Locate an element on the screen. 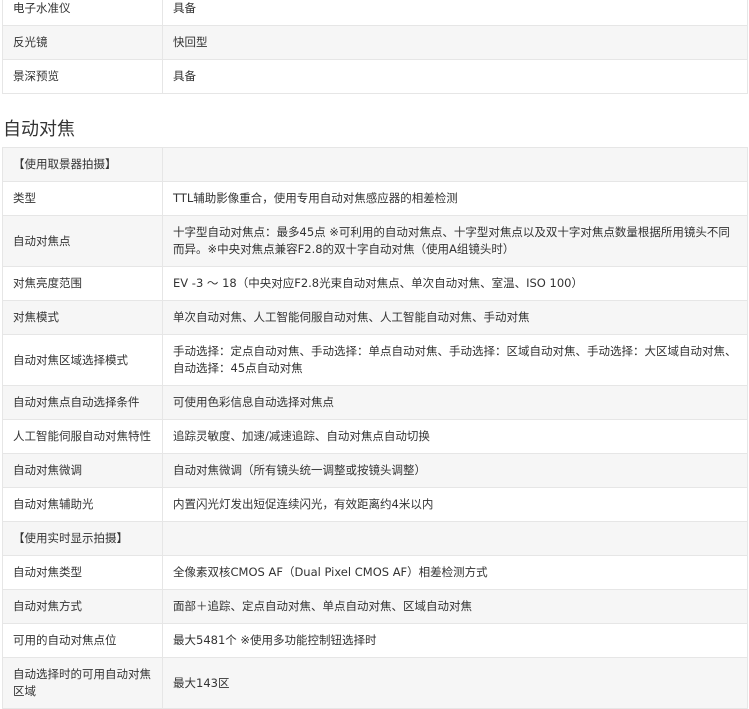 The width and height of the screenshot is (749, 709). table-row: 人工智能伺服自动对焦特性 追踪灵敏度、加速/减速追踪、自动对焦点自动切换 is located at coordinates (375, 436).